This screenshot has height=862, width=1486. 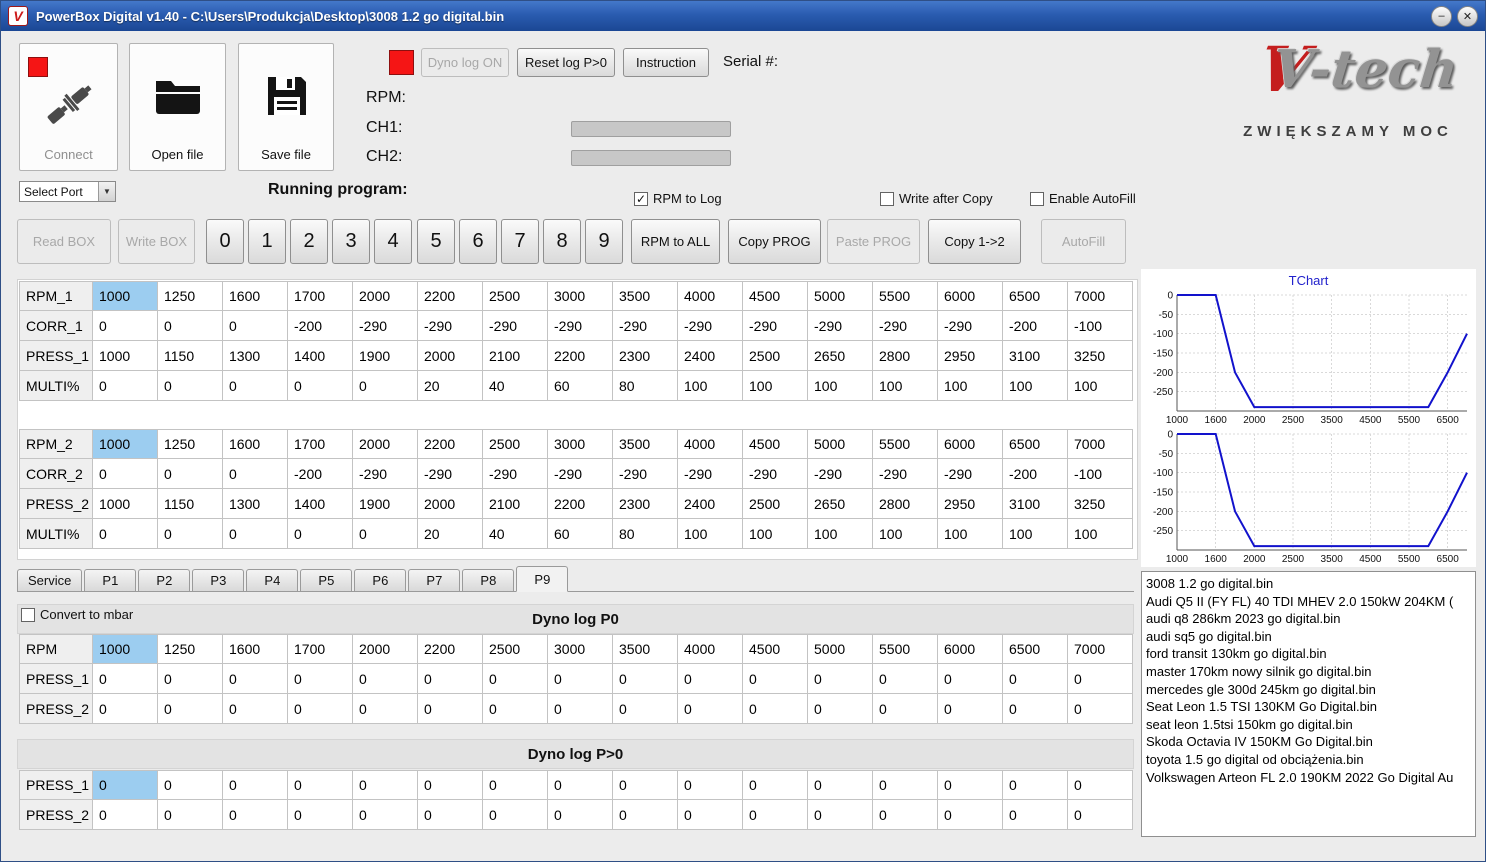 I want to click on select-port-dropdown: Select Port ▼, so click(x=67, y=191).